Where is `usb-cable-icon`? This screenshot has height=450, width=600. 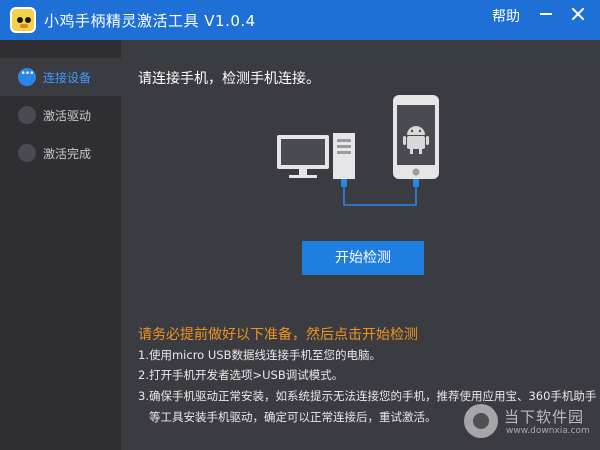
usb-cable-icon is located at coordinates (380, 192).